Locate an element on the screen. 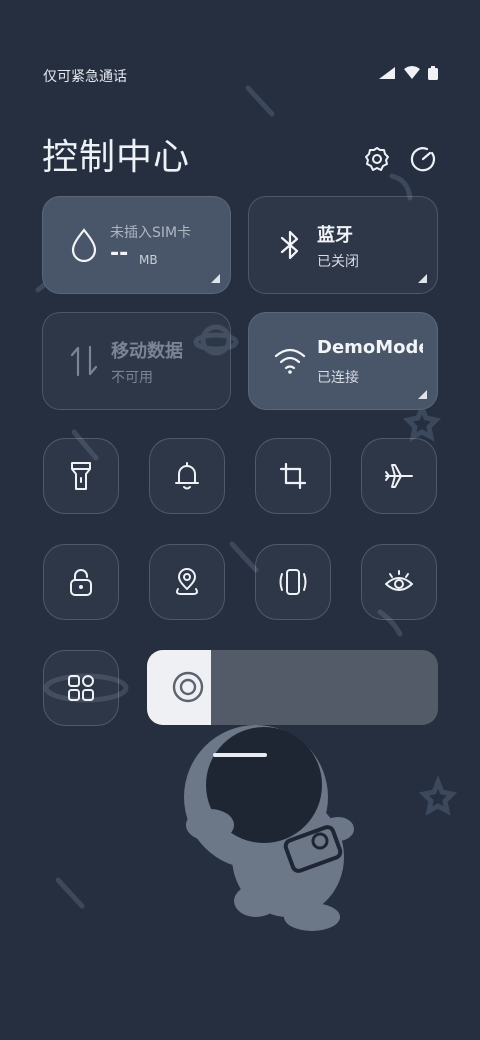 The width and height of the screenshot is (480, 1040). more-apps-toggle is located at coordinates (81, 688).